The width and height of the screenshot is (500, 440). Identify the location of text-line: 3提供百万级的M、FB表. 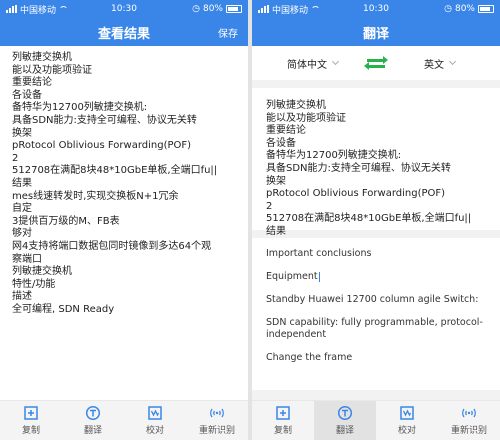
(66, 221).